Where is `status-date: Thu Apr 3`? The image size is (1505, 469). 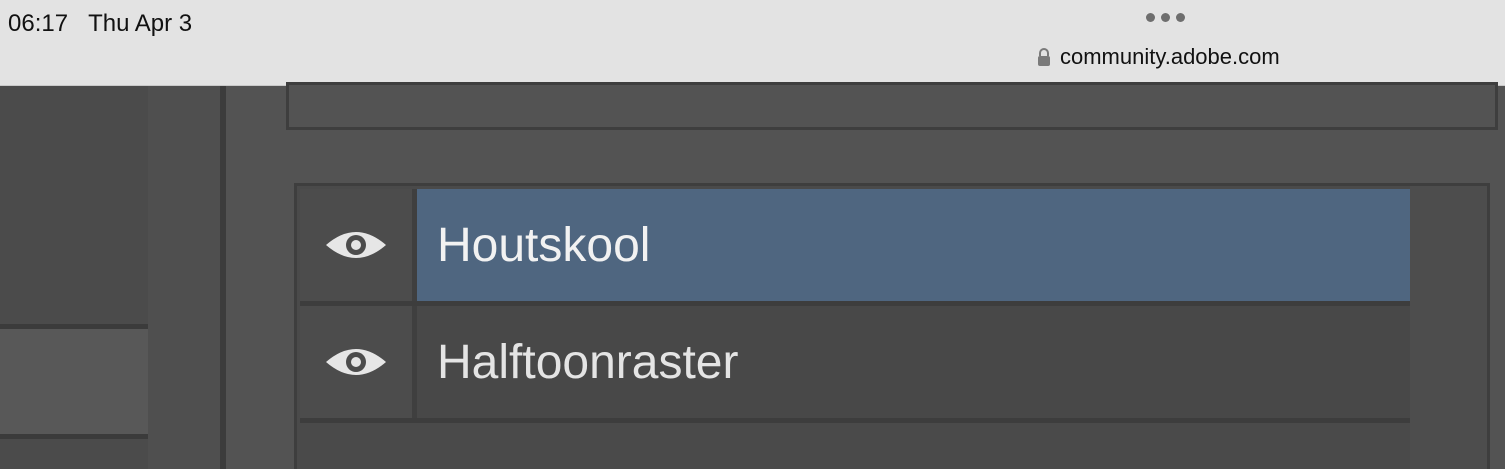 status-date: Thu Apr 3 is located at coordinates (140, 23).